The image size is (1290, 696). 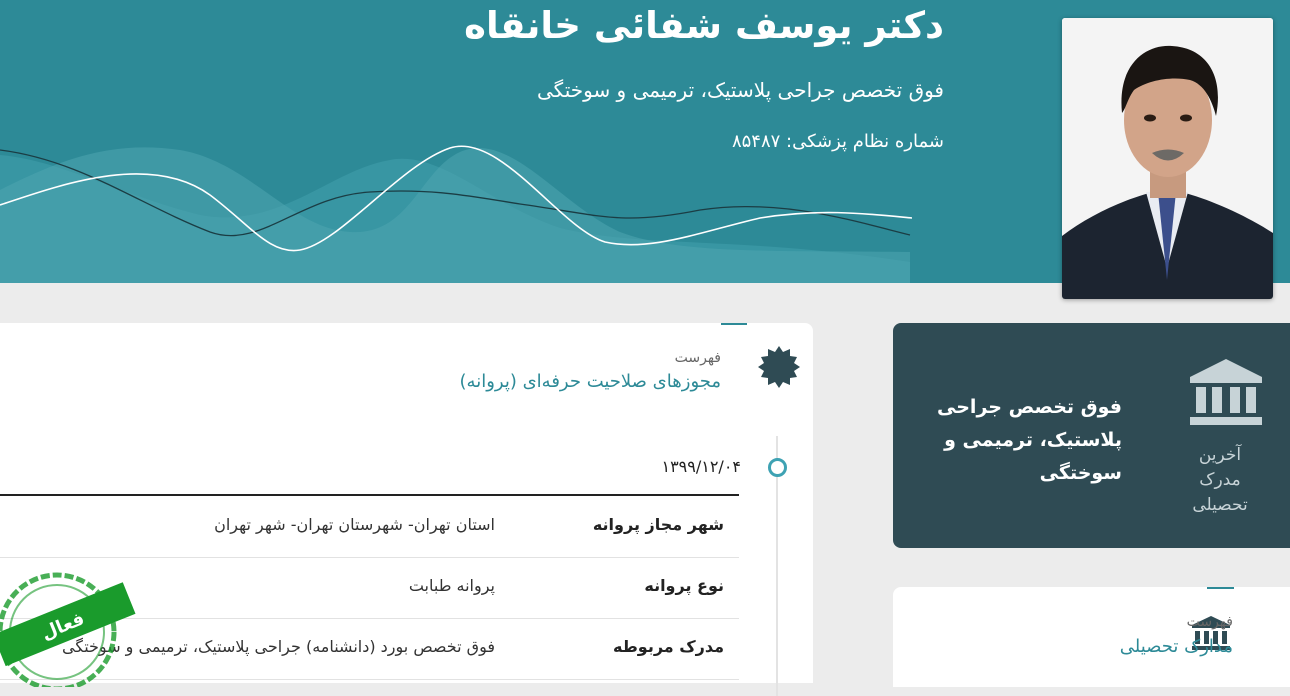 I want to click on active-status-stamp: فعال, so click(x=68, y=629).